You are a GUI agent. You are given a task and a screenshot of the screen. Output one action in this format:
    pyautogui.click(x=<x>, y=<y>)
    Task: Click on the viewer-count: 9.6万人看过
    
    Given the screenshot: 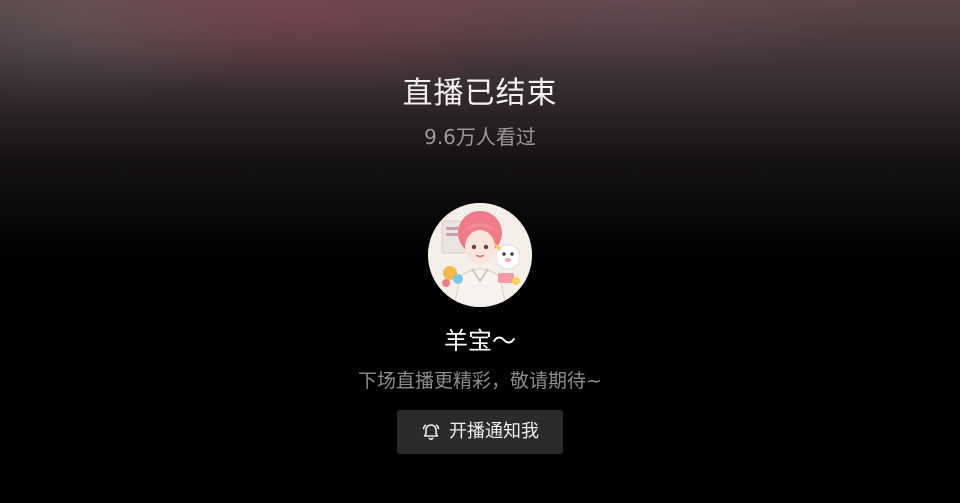 What is the action you would take?
    pyautogui.click(x=480, y=137)
    